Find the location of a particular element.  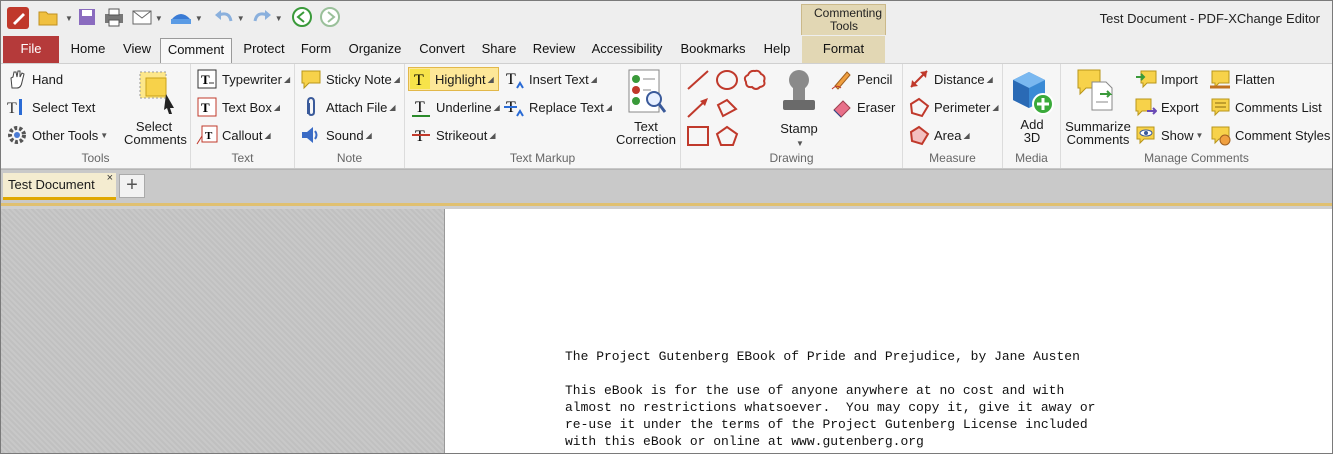

tab-bookmarks: Bookmarks is located at coordinates (713, 50).